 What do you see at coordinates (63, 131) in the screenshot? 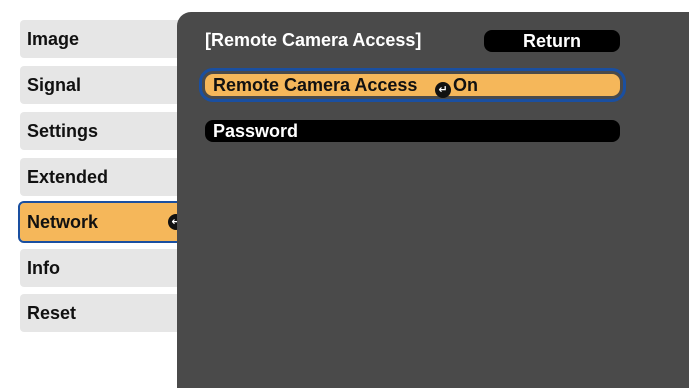
I see `menu-item-label: Settings` at bounding box center [63, 131].